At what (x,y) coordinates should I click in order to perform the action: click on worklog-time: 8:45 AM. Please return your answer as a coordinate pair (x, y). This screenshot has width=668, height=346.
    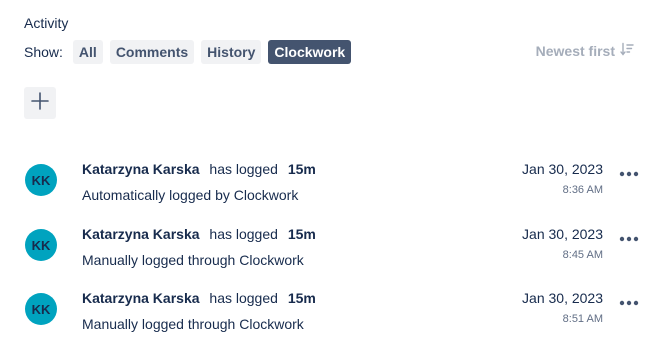
    Looking at the image, I should click on (582, 255).